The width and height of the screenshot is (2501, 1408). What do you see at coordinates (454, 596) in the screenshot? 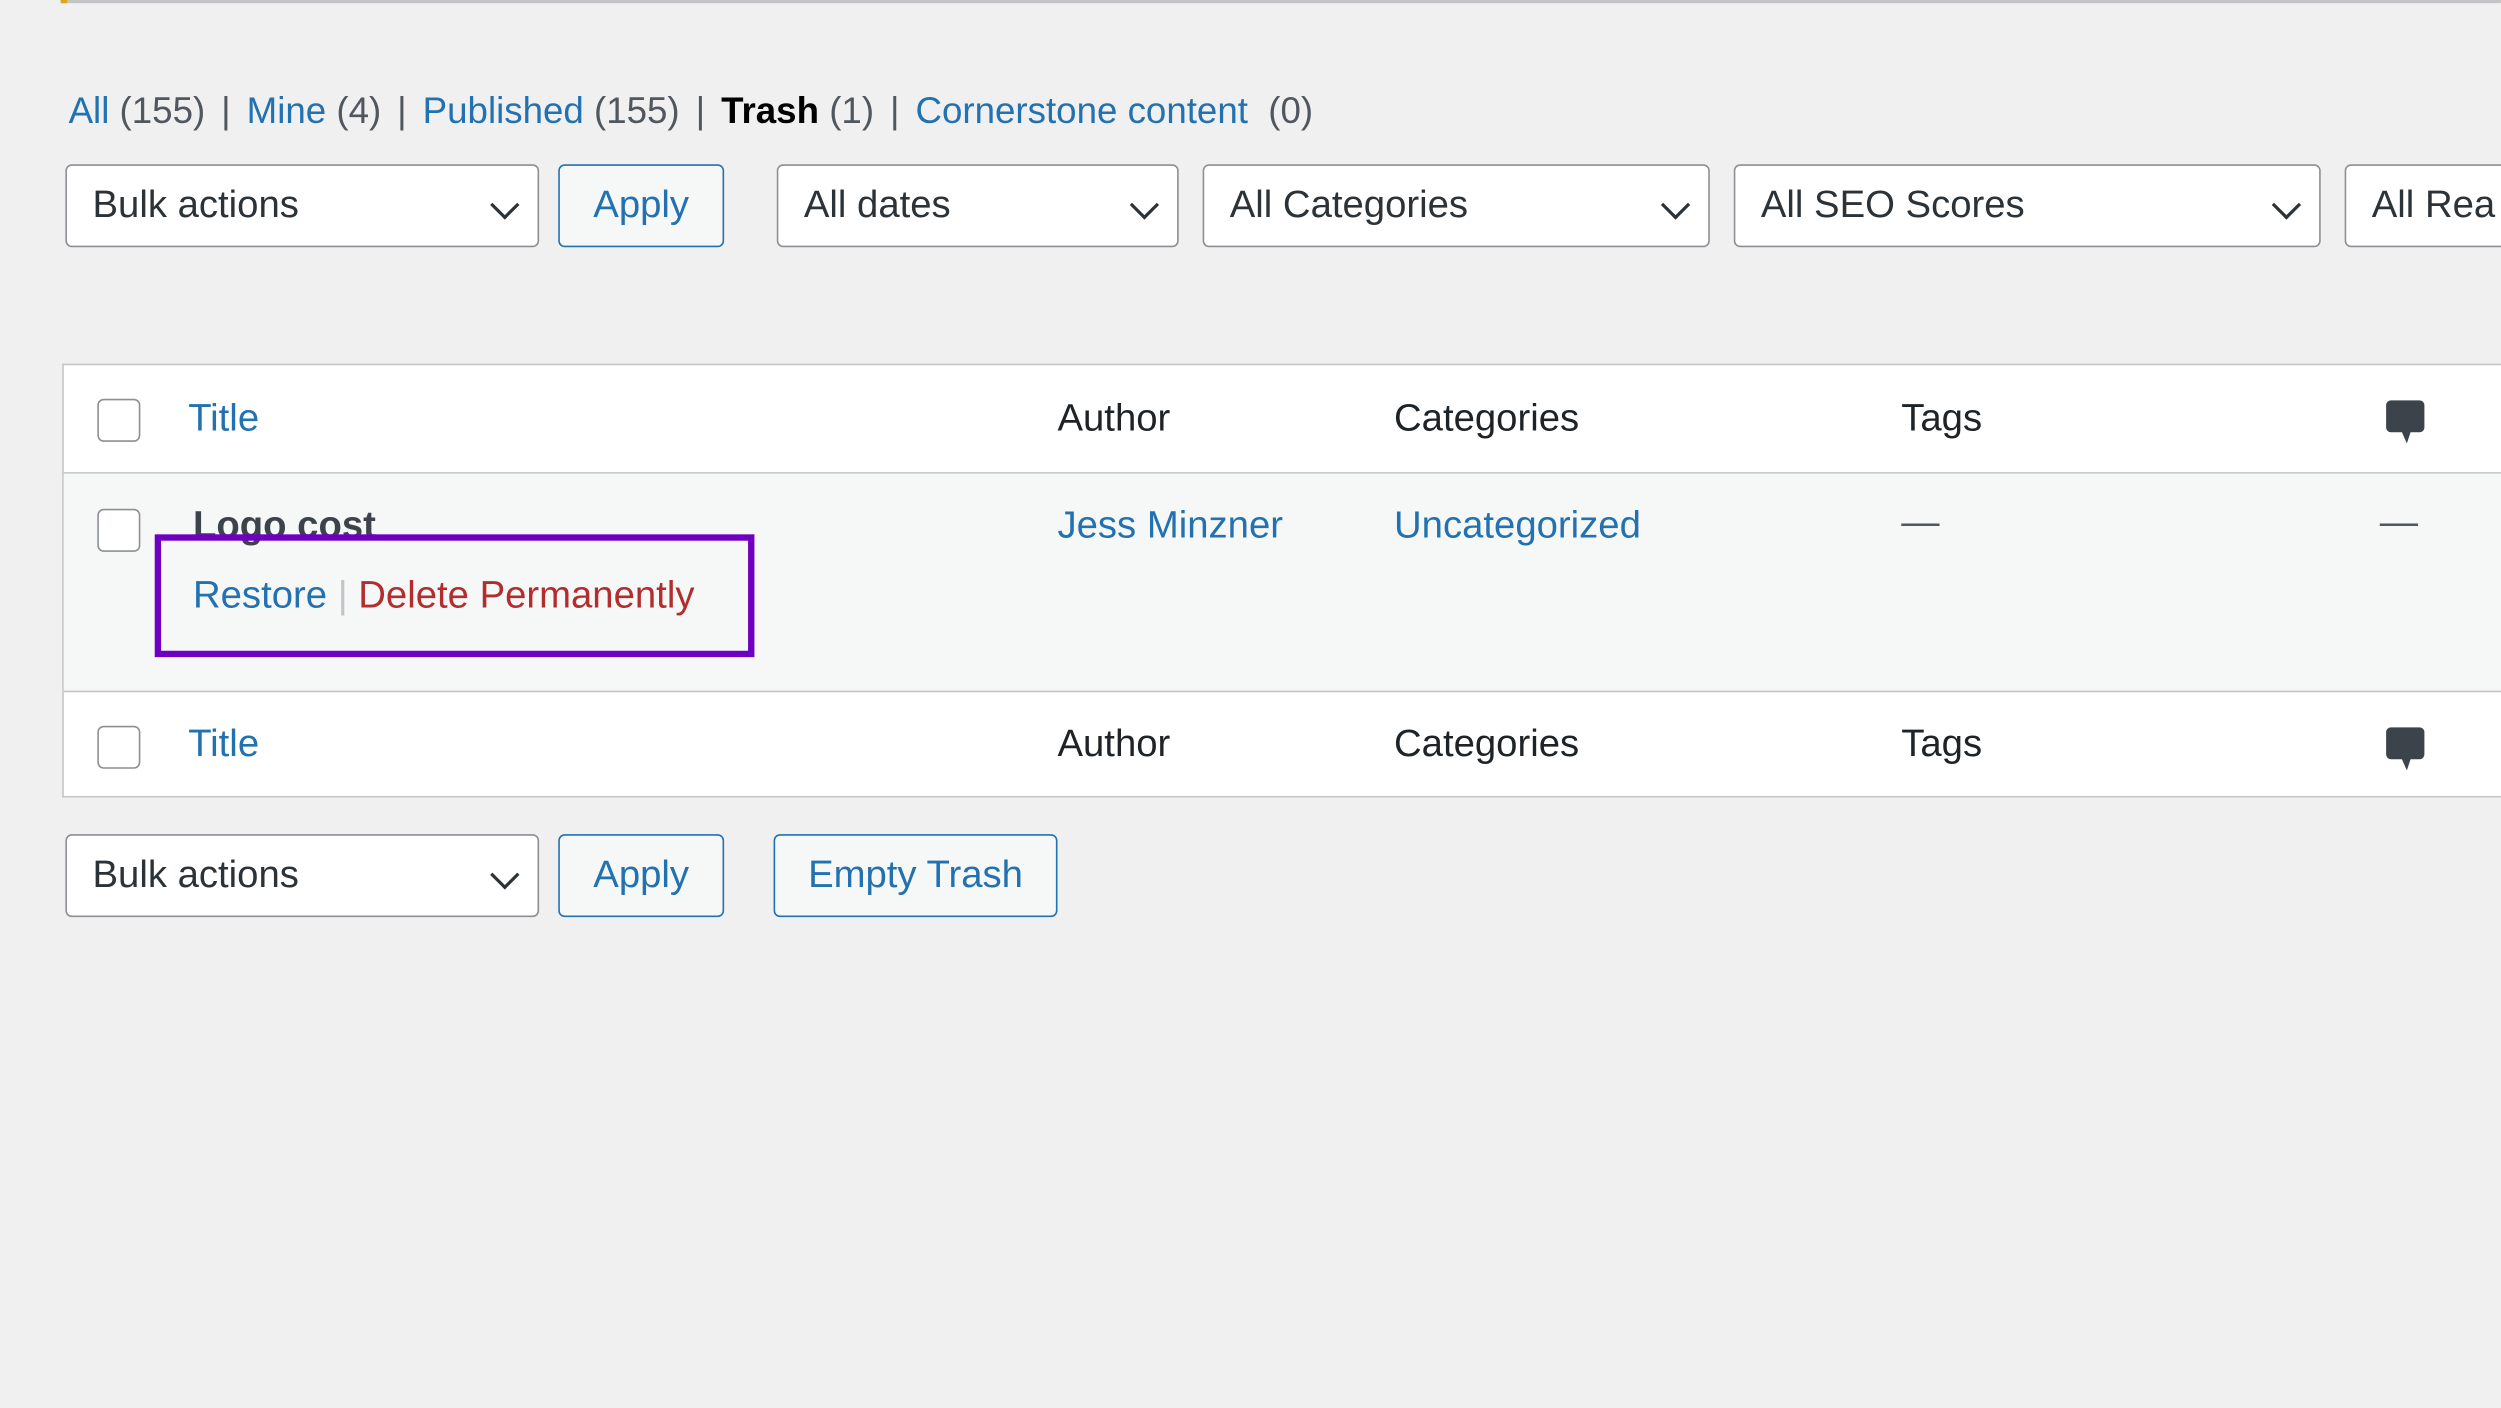
I see `highlight-box` at bounding box center [454, 596].